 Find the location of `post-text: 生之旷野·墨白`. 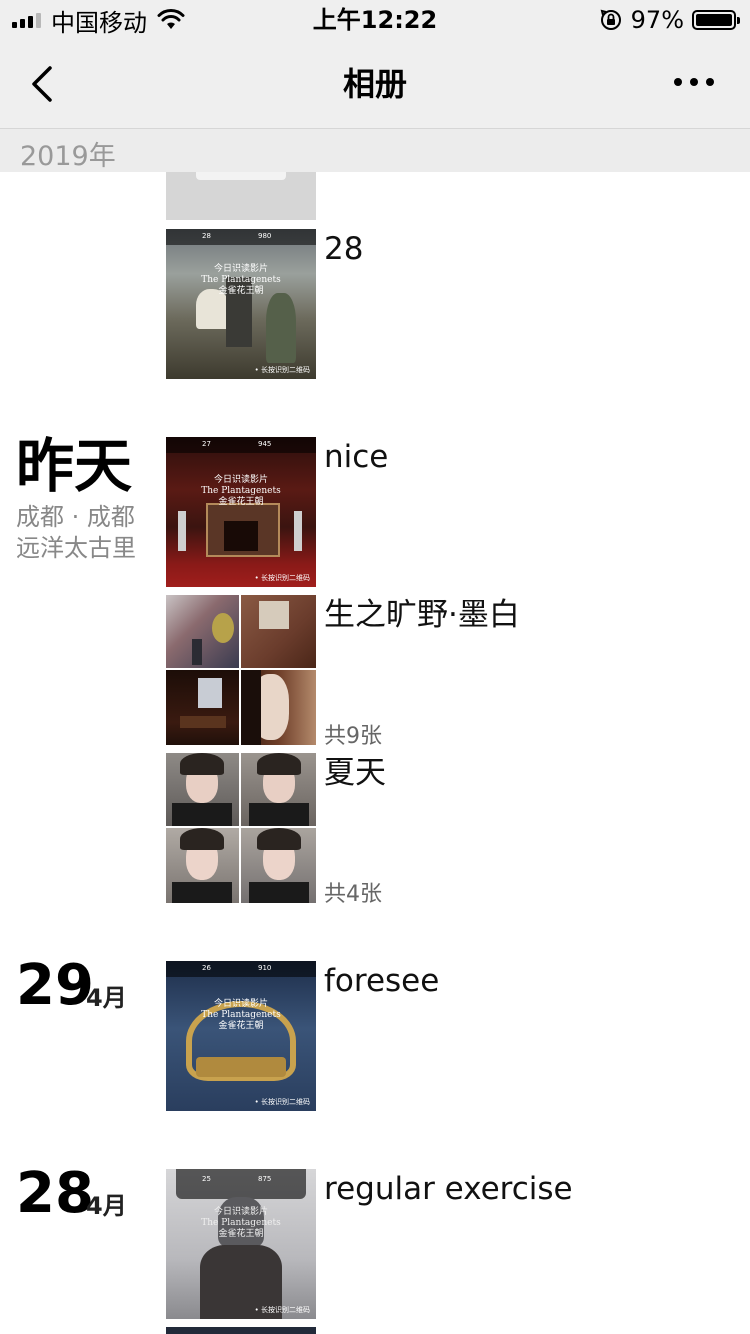

post-text: 生之旷野·墨白 is located at coordinates (422, 615).